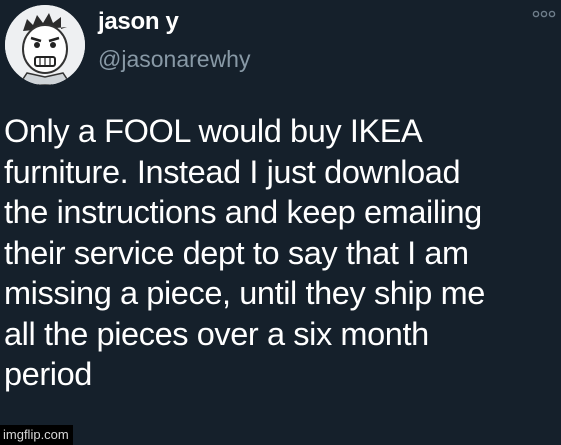  Describe the element at coordinates (36, 435) in the screenshot. I see `imgflip-watermark: imgflip.com` at that location.